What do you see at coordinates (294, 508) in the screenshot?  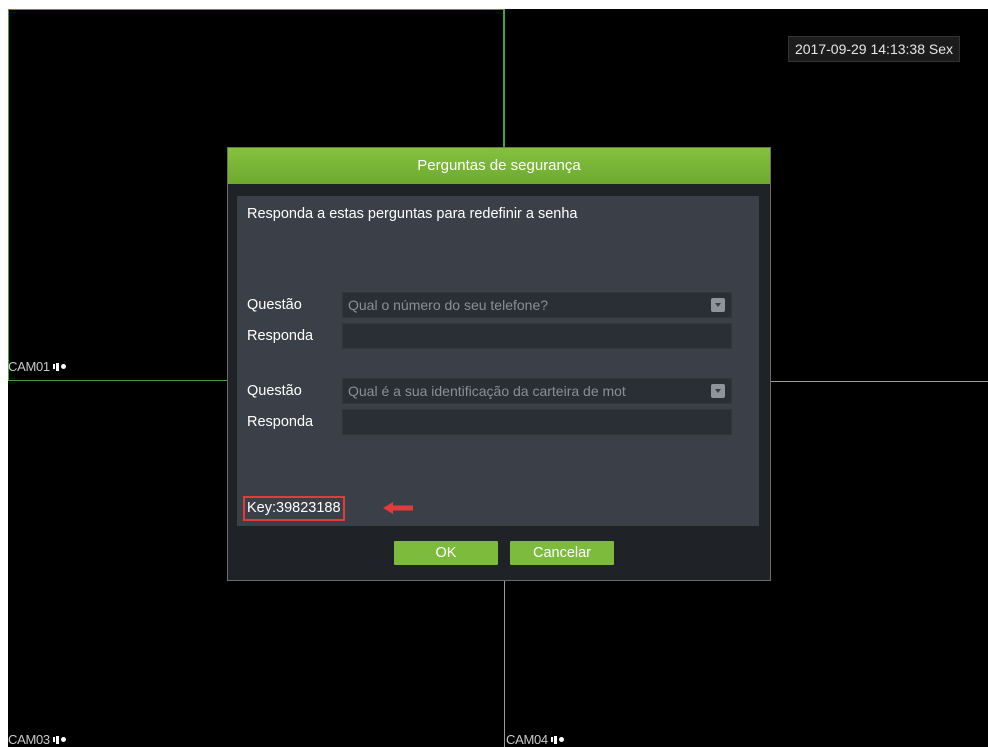 I see `reset-key-text: Key:39823188` at bounding box center [294, 508].